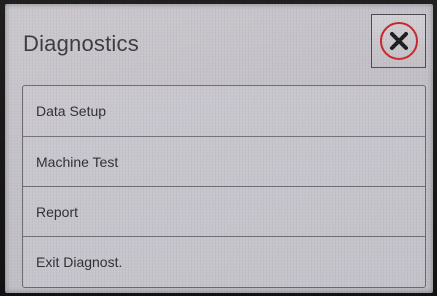 This screenshot has height=296, width=437. I want to click on menu-item-label: Machine Test, so click(77, 161).